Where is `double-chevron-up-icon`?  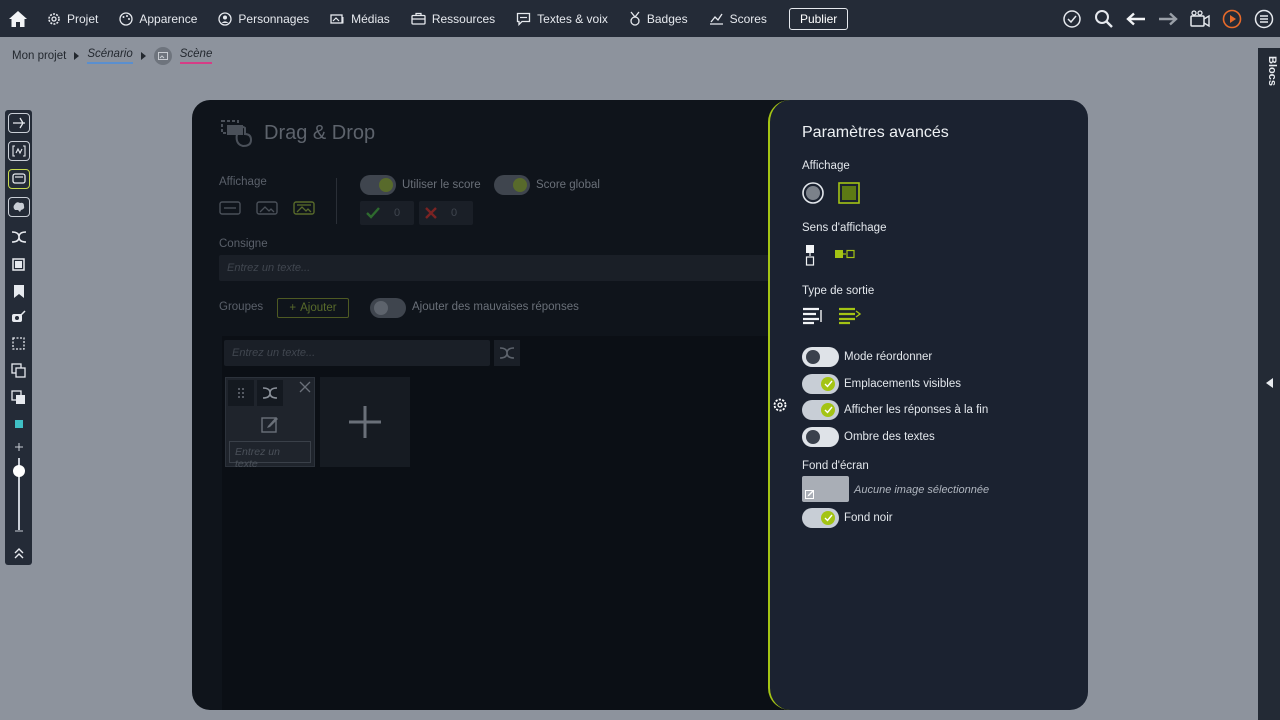 double-chevron-up-icon is located at coordinates (18, 553).